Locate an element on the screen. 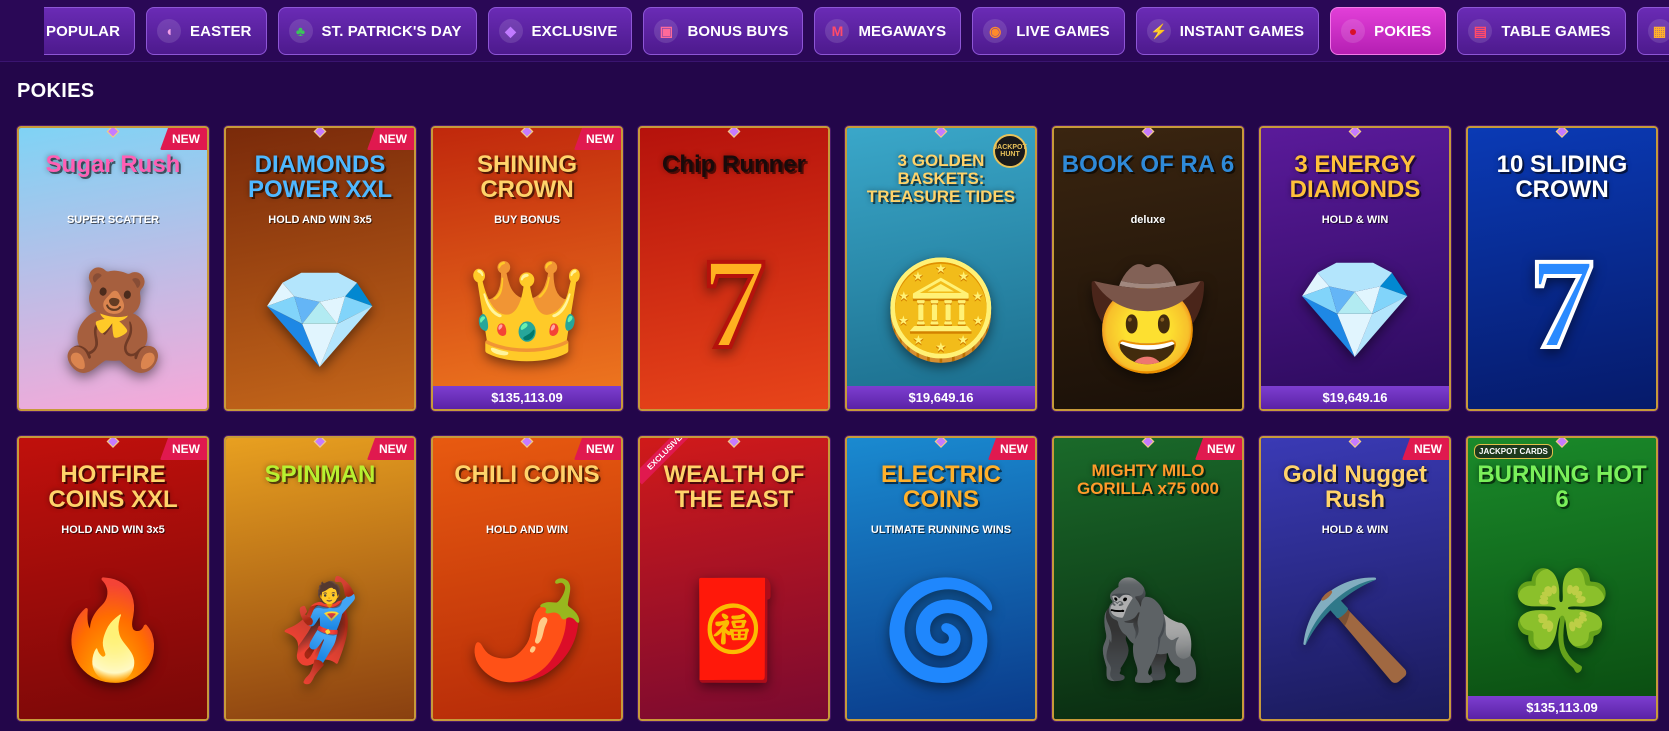 This screenshot has height=731, width=1669. game-tile: MIGHTY MILO GORILLA x75 000 🦍 NEW is located at coordinates (1148, 578).